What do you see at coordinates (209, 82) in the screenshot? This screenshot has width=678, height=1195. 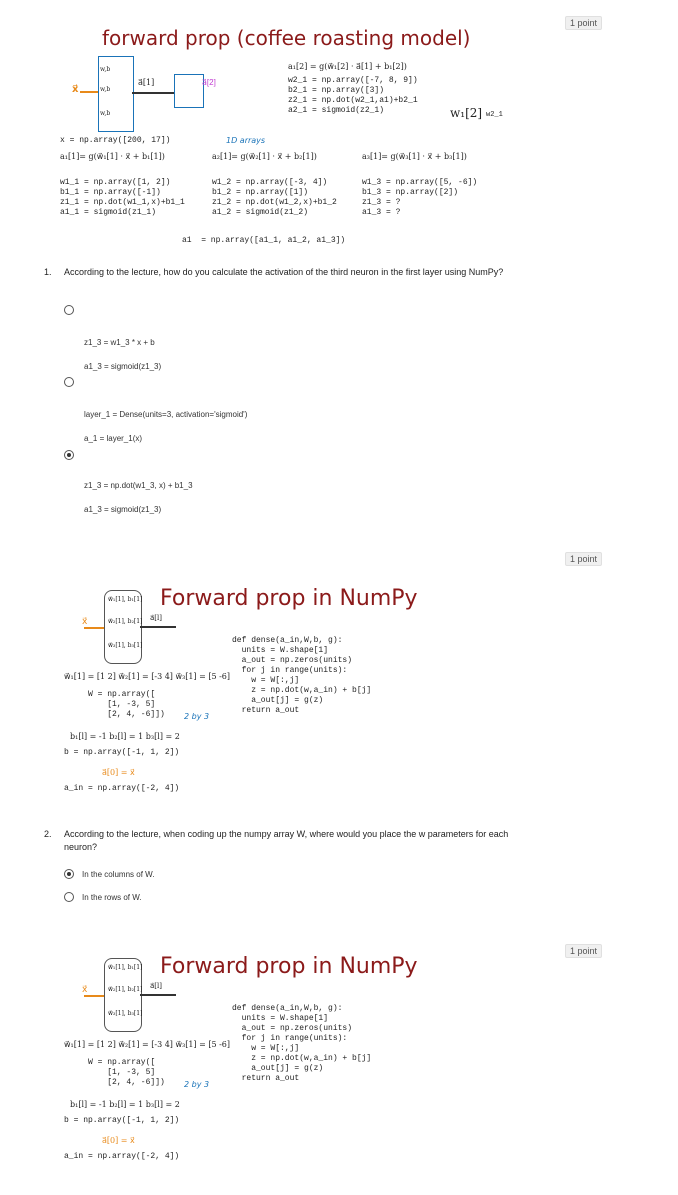 I see `layer2-output-label: a⃗[2]` at bounding box center [209, 82].